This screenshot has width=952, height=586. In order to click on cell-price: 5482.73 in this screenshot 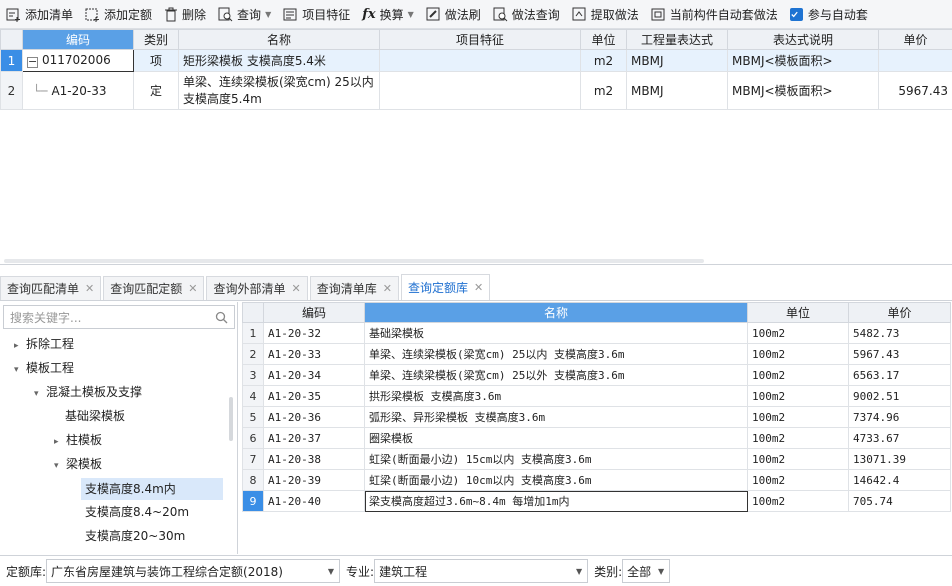, I will do `click(899, 333)`.